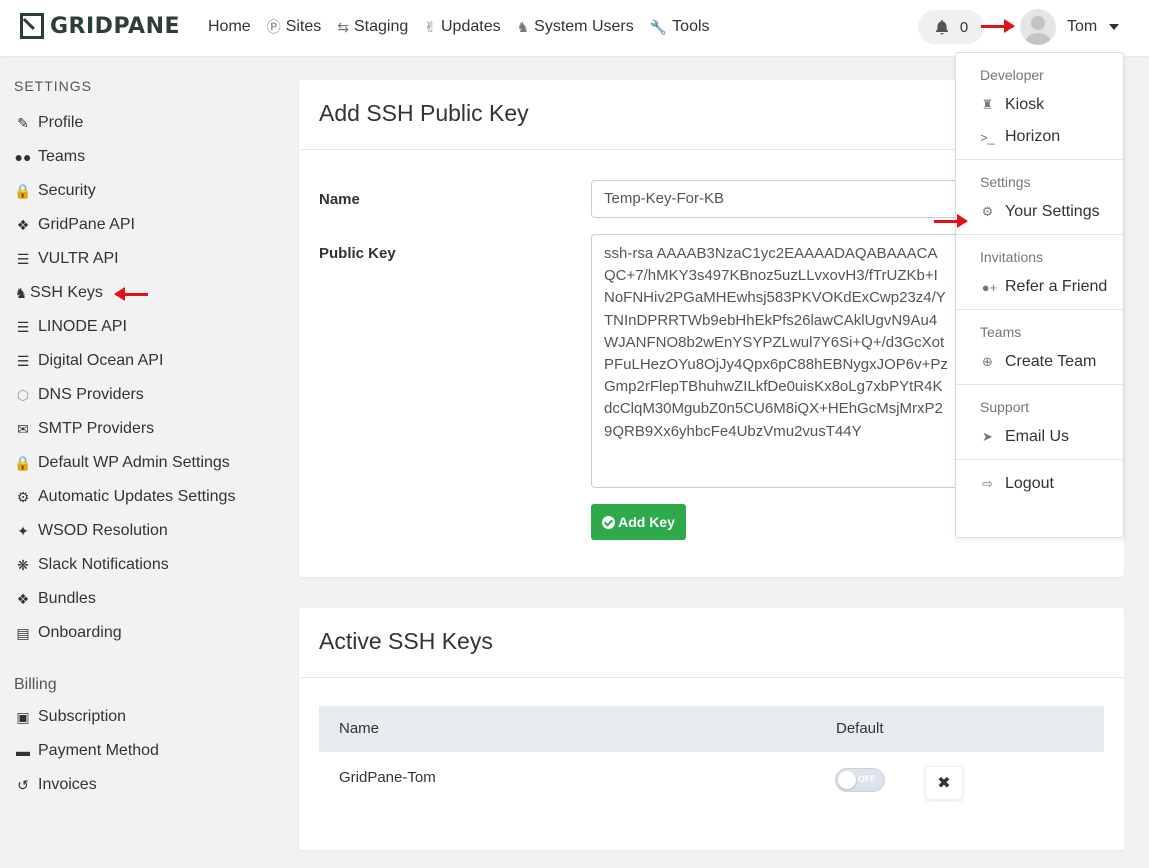  Describe the element at coordinates (294, 27) in the screenshot. I see `nav-sites: Ⓟ Sites` at that location.